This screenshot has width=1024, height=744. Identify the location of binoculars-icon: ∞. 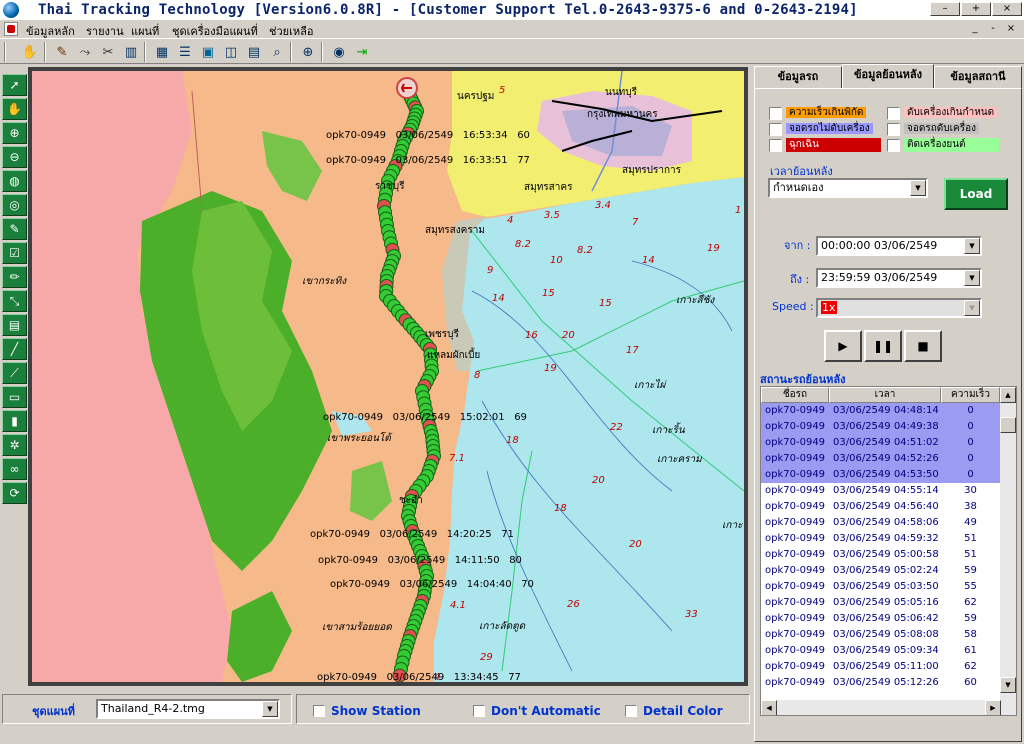
(14, 469).